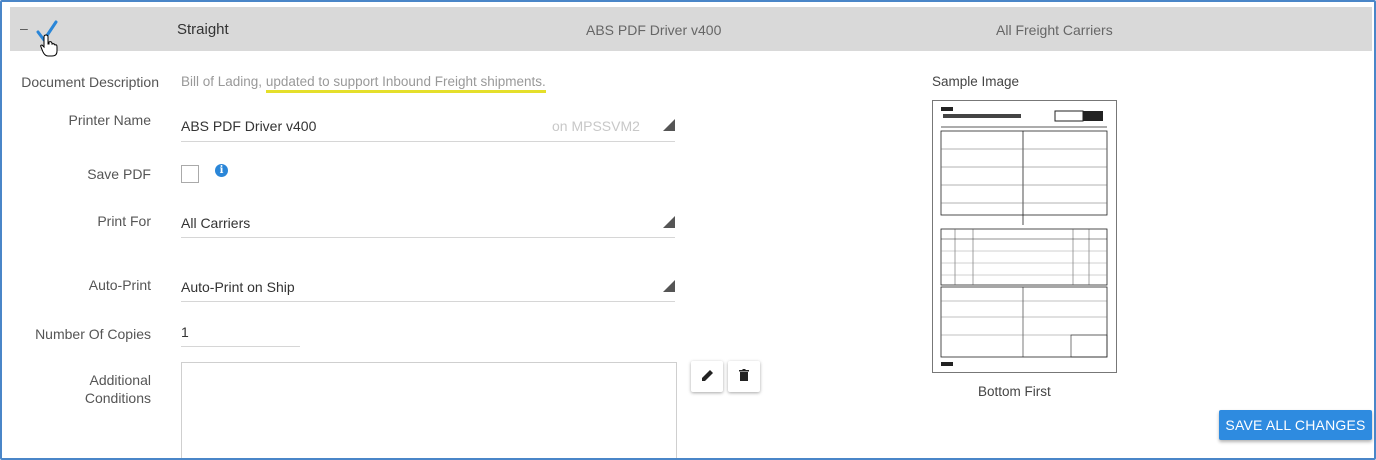 This screenshot has height=460, width=1376. What do you see at coordinates (119, 174) in the screenshot?
I see `save-pdf-label: Save PDF` at bounding box center [119, 174].